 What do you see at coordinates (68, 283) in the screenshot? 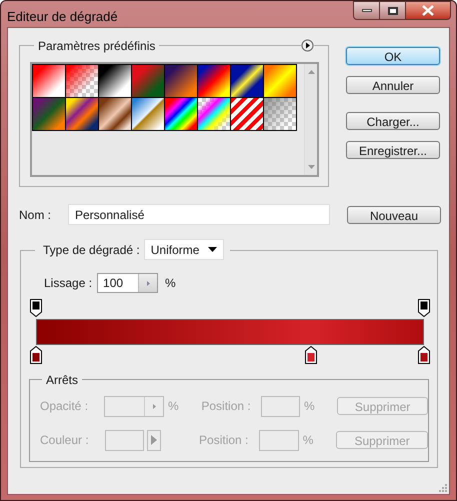
I see `smoothness-label: Lissage :` at bounding box center [68, 283].